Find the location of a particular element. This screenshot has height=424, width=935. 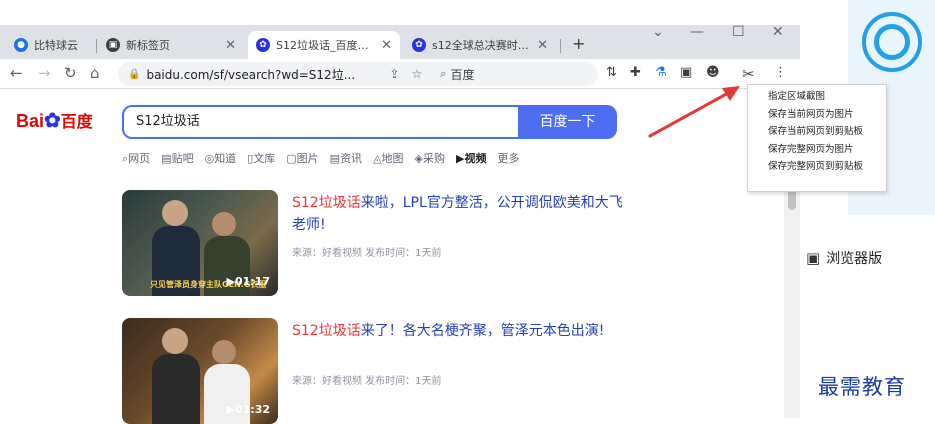

red-pointer-arrow is located at coordinates (694, 112).